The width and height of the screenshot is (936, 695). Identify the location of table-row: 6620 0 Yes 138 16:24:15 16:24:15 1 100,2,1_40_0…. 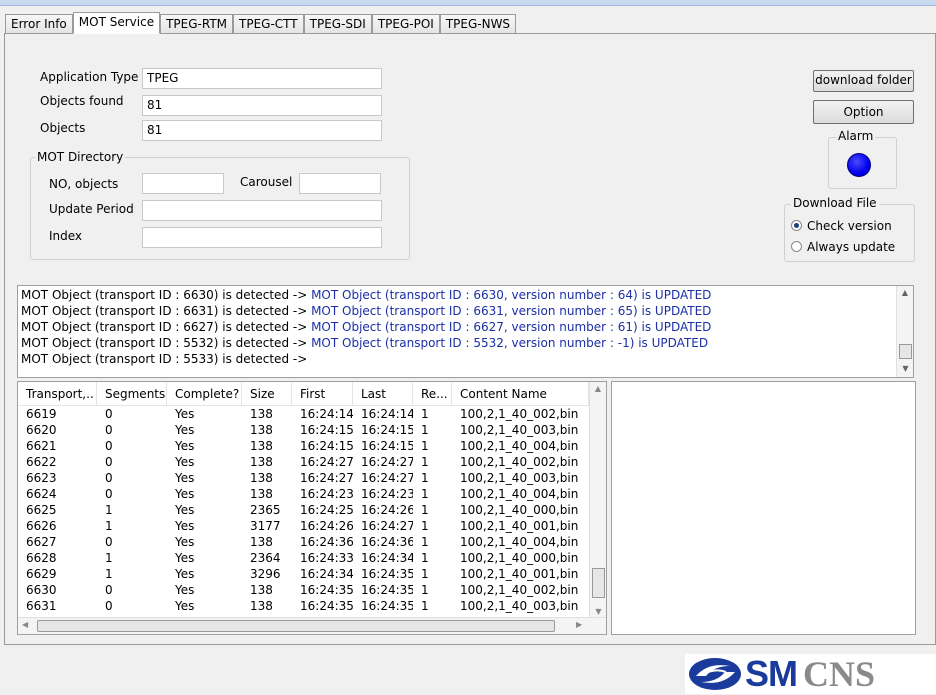
(312, 430).